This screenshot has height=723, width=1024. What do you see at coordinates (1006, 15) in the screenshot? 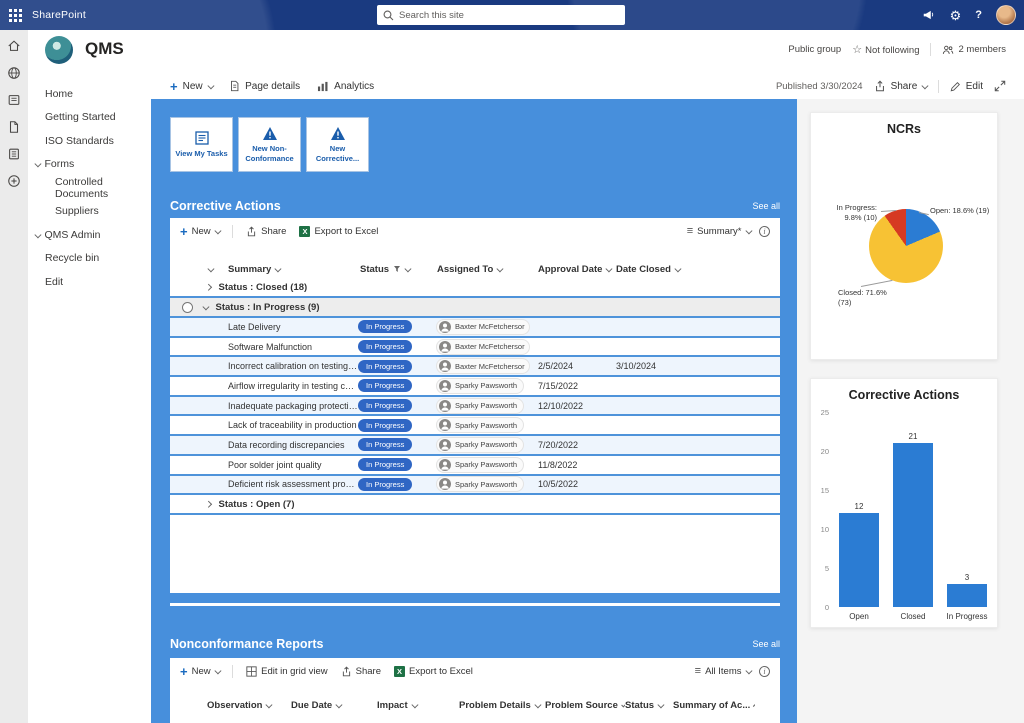
I see `user-avatar` at bounding box center [1006, 15].